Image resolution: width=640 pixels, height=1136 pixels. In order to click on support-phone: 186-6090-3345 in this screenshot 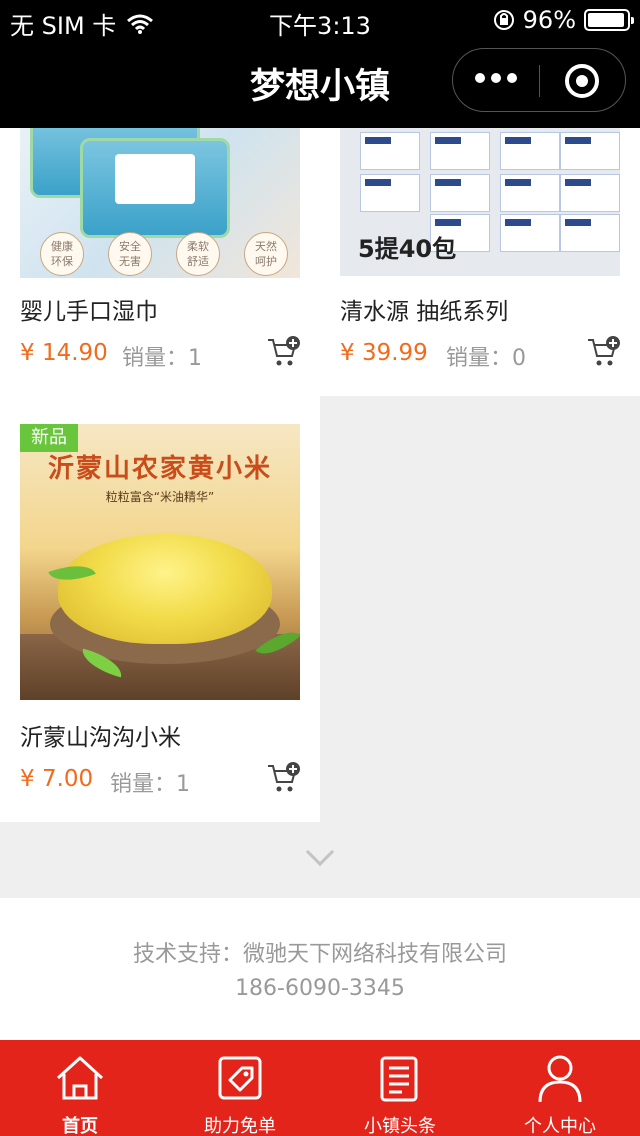, I will do `click(320, 988)`.